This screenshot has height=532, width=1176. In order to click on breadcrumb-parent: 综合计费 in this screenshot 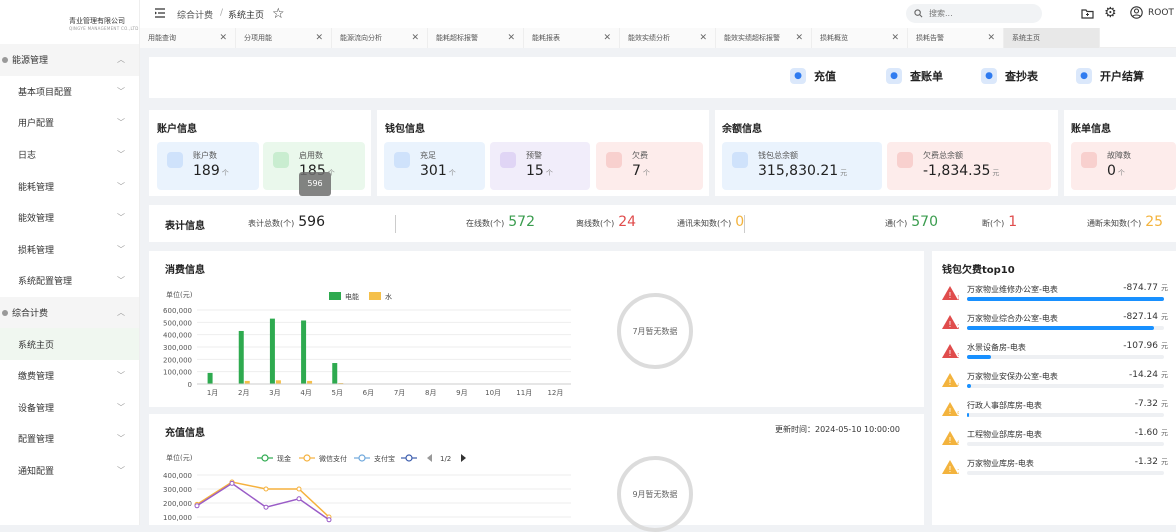, I will do `click(195, 14)`.